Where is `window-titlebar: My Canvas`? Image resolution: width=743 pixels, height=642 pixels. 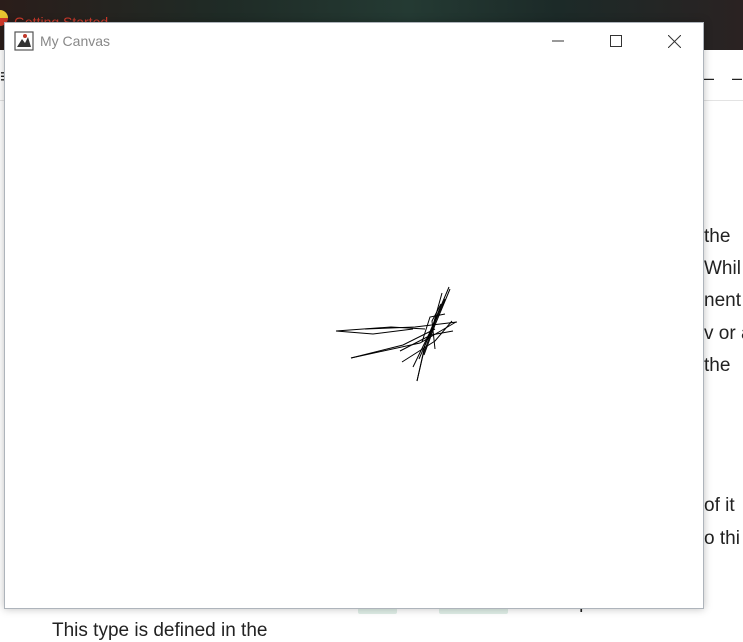 window-titlebar: My Canvas is located at coordinates (354, 41).